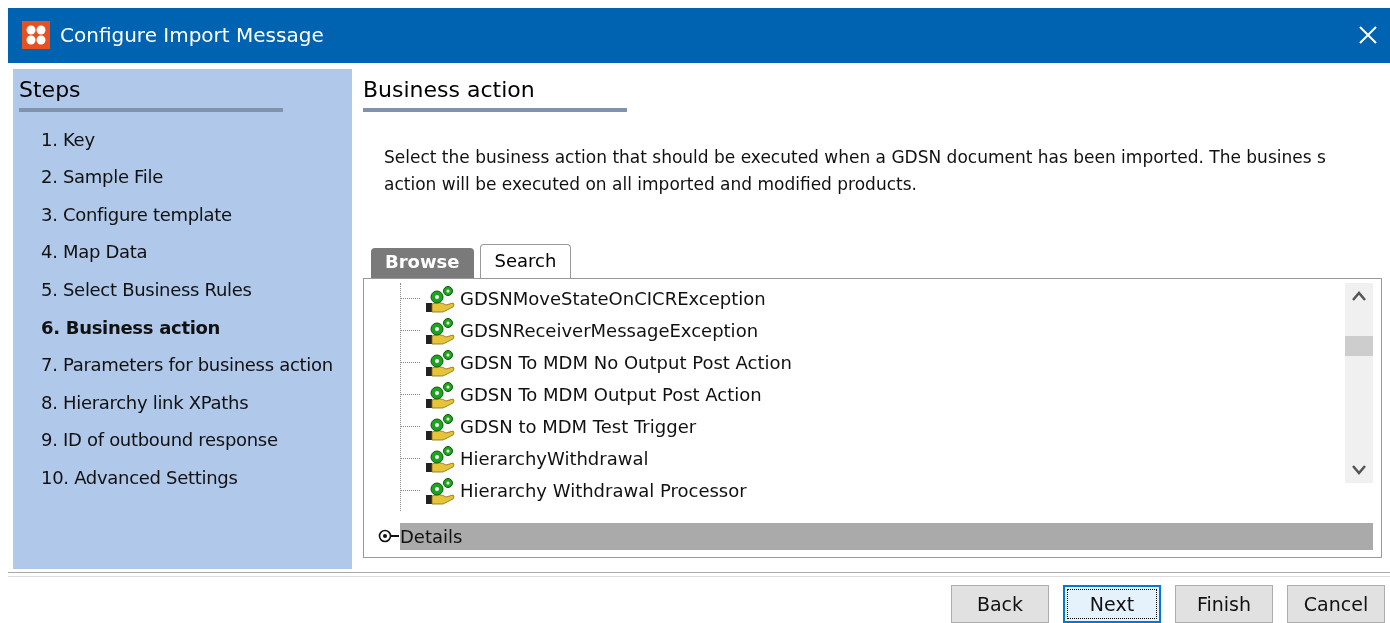  What do you see at coordinates (36, 35) in the screenshot?
I see `app-logo-icon` at bounding box center [36, 35].